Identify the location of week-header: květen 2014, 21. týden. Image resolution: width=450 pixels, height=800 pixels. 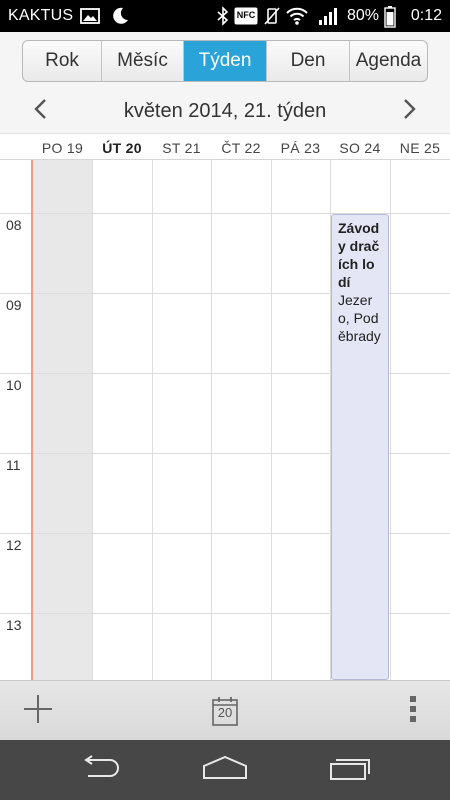
(225, 111).